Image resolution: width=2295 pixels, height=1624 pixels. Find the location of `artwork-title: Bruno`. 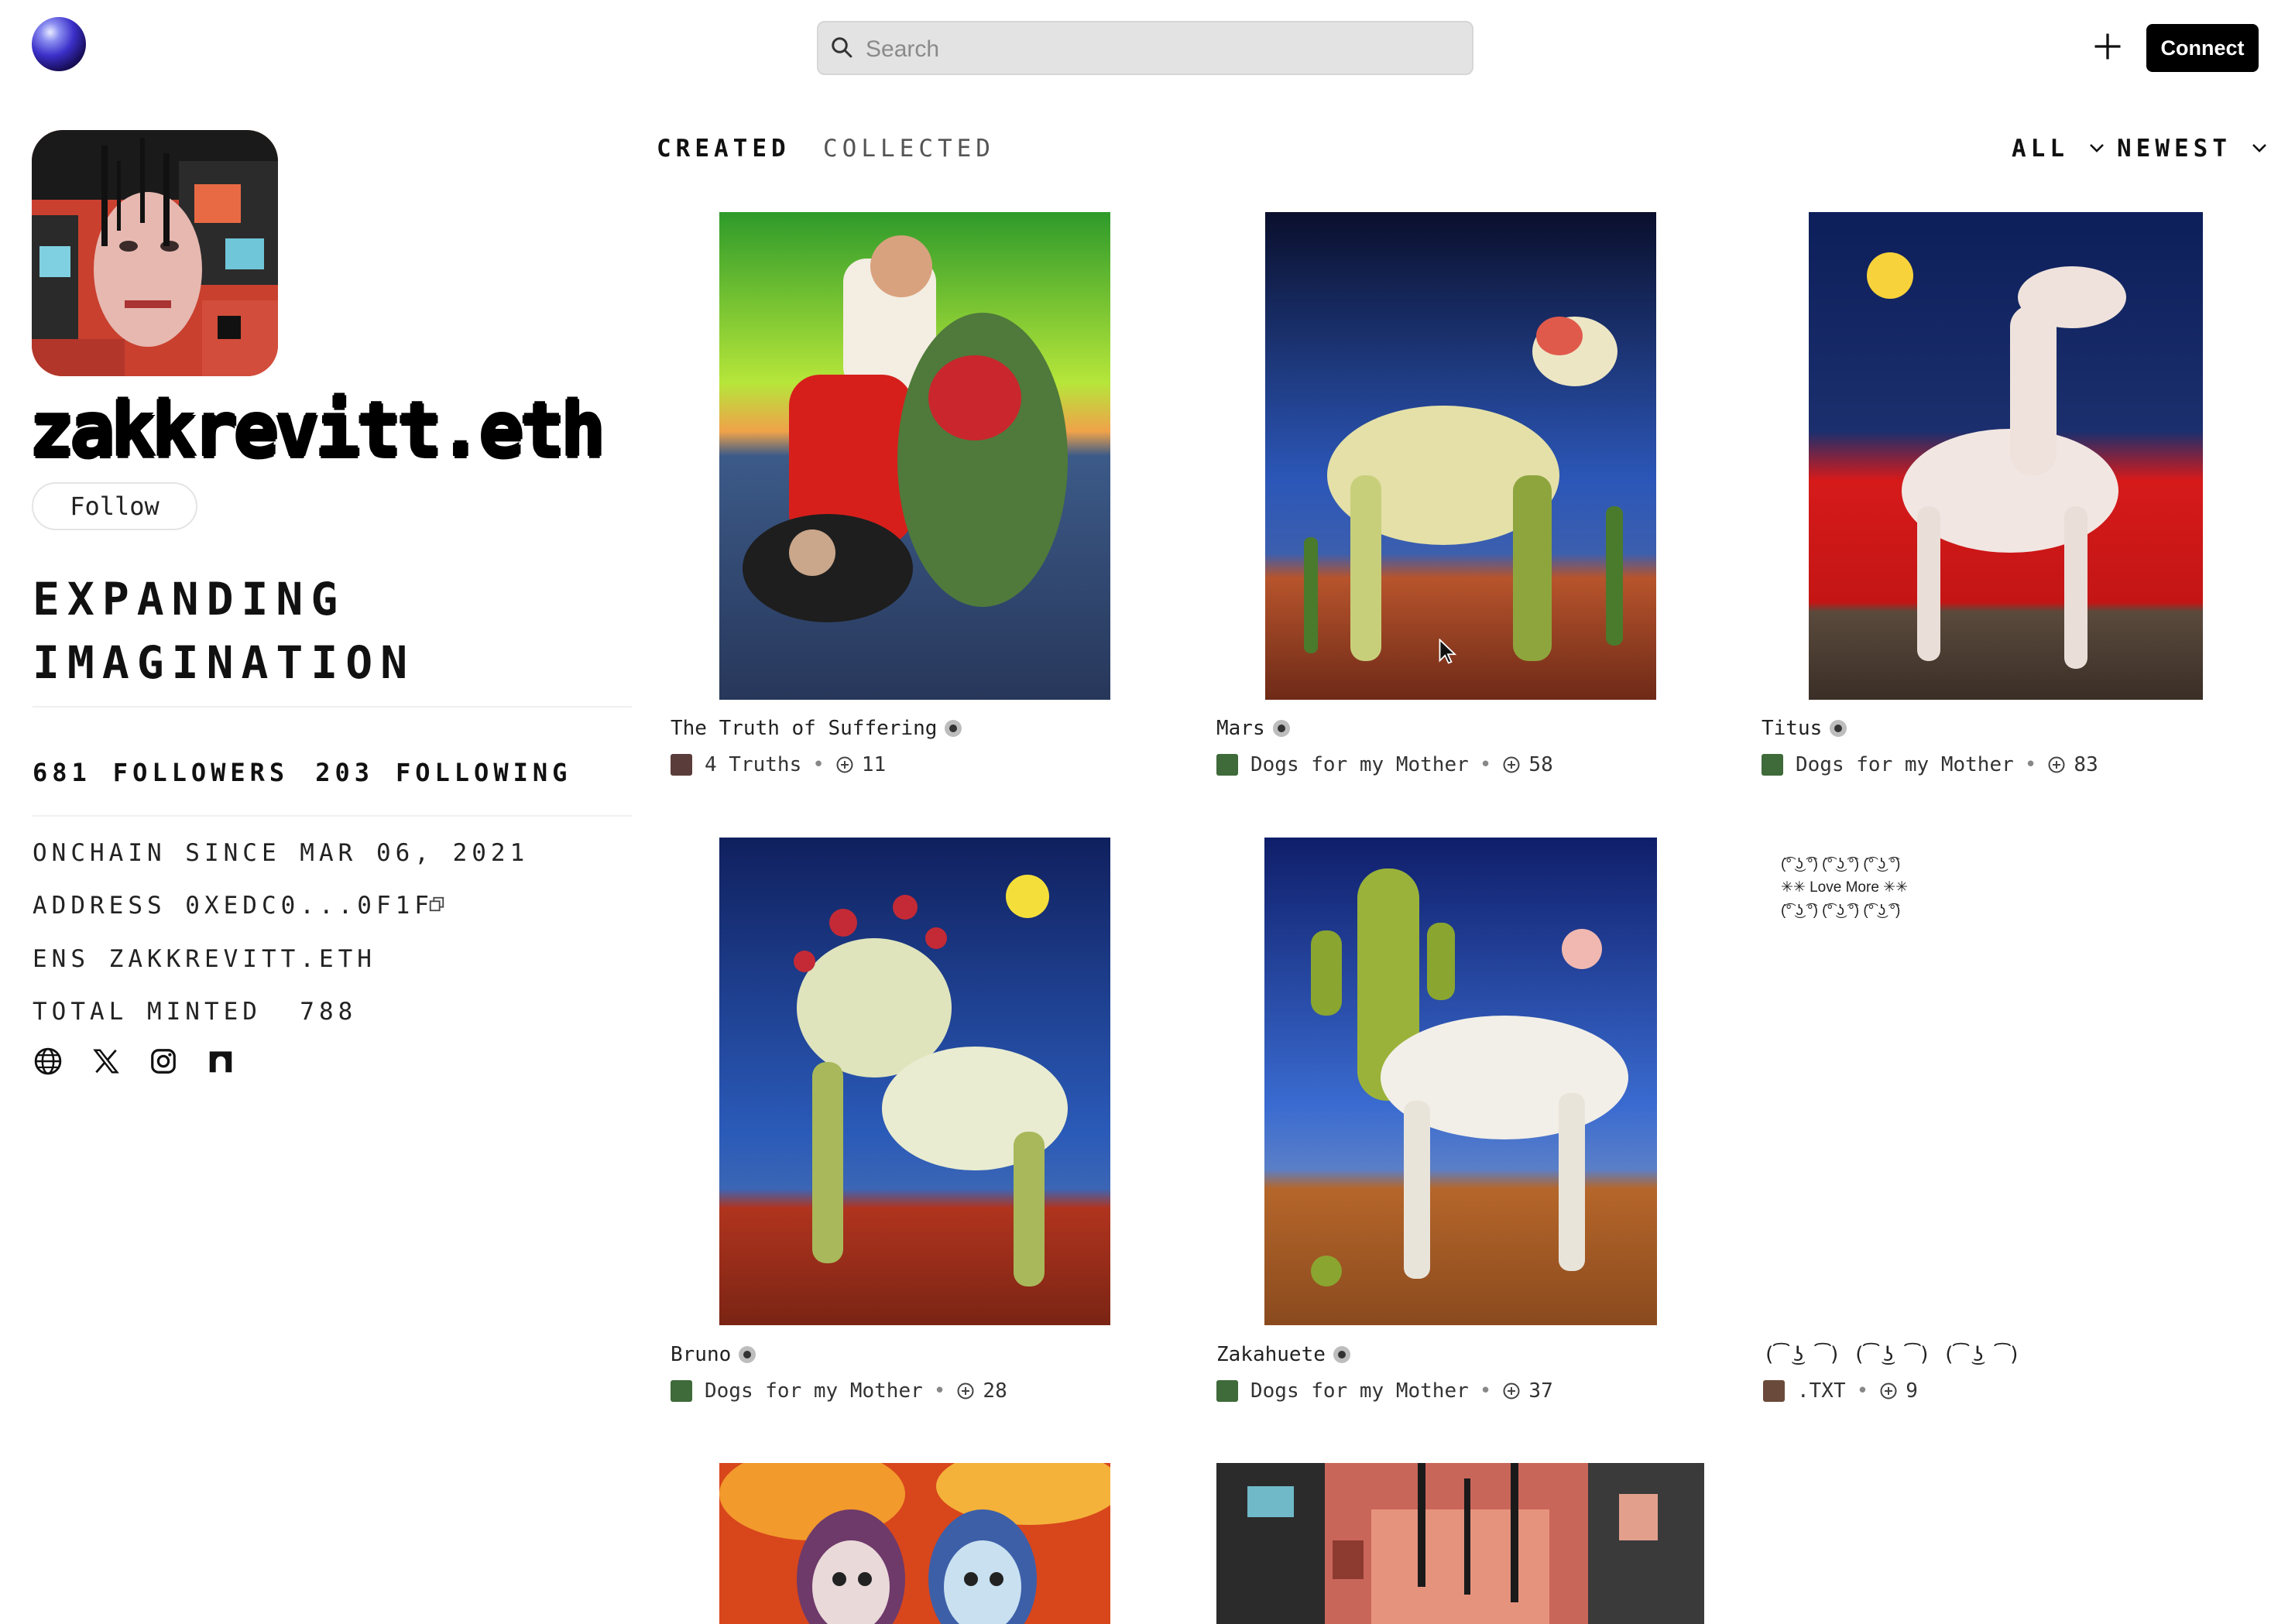

artwork-title: Bruno is located at coordinates (714, 1354).